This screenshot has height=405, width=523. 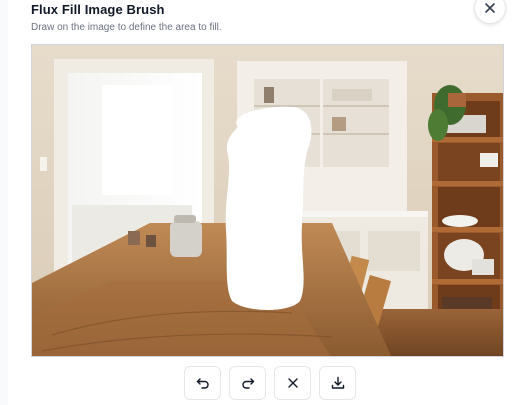 What do you see at coordinates (490, 8) in the screenshot?
I see `close-icon` at bounding box center [490, 8].